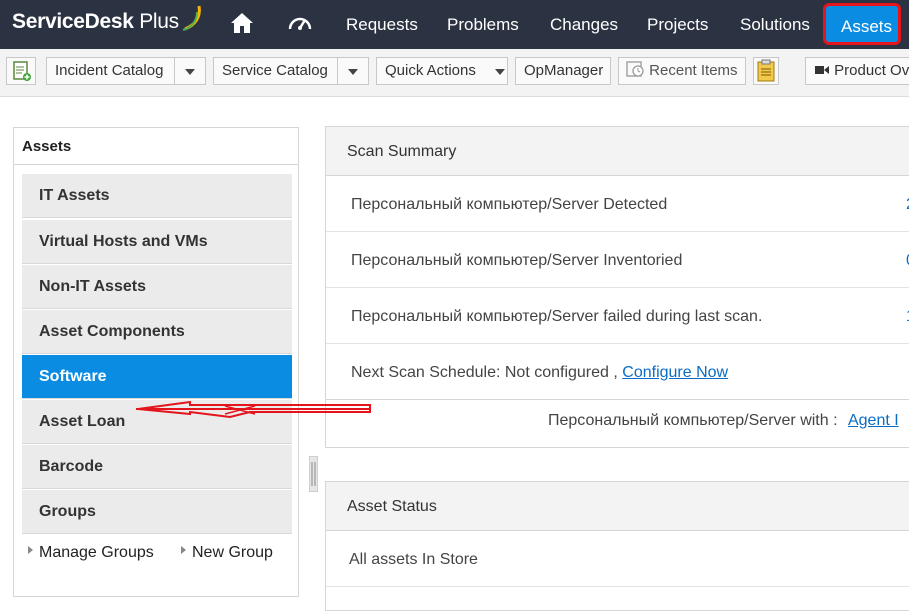  I want to click on configure-now-link: Configure Now, so click(675, 372).